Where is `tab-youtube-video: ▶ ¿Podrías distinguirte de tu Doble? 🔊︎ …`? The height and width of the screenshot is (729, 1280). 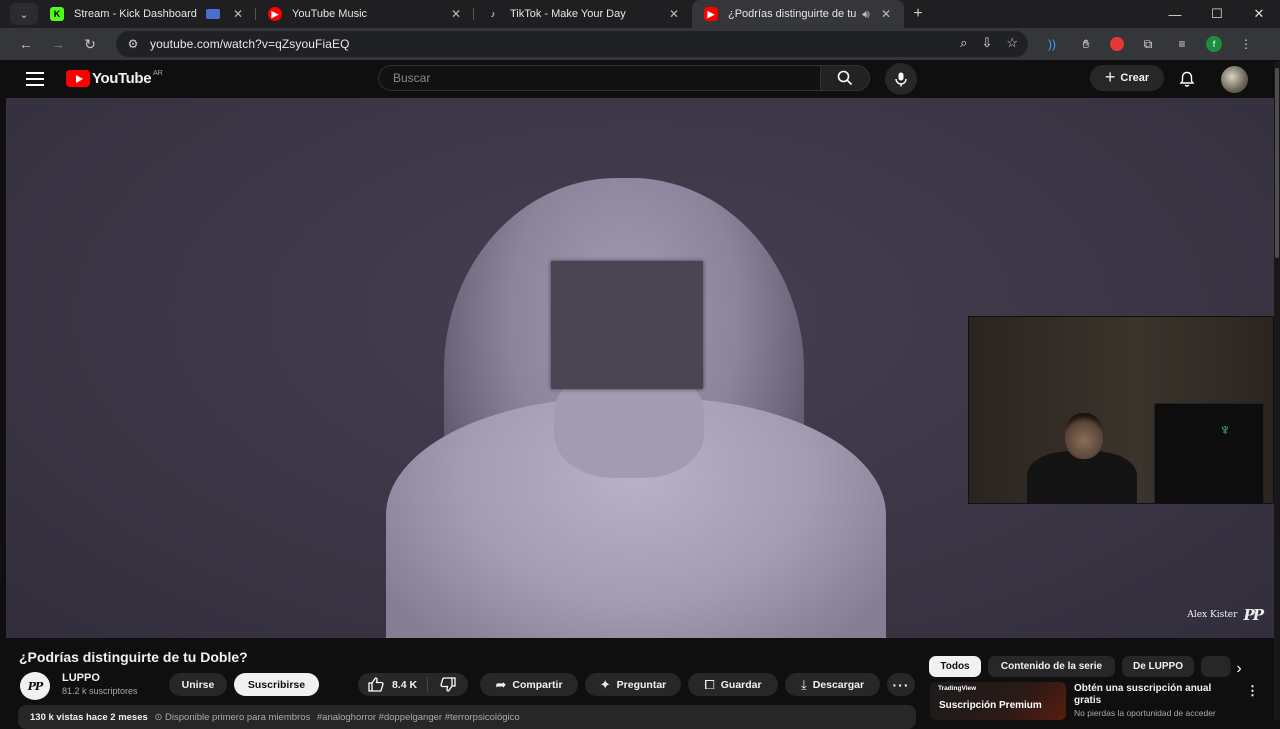 tab-youtube-video: ▶ ¿Podrías distinguirte de tu Doble? 🔊︎ … is located at coordinates (798, 14).